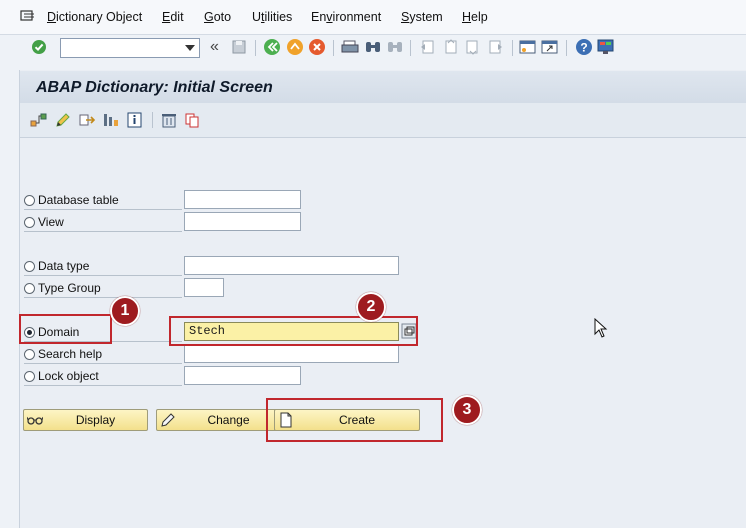  Describe the element at coordinates (39, 120) in the screenshot. I see `hierarchy-icon` at that location.